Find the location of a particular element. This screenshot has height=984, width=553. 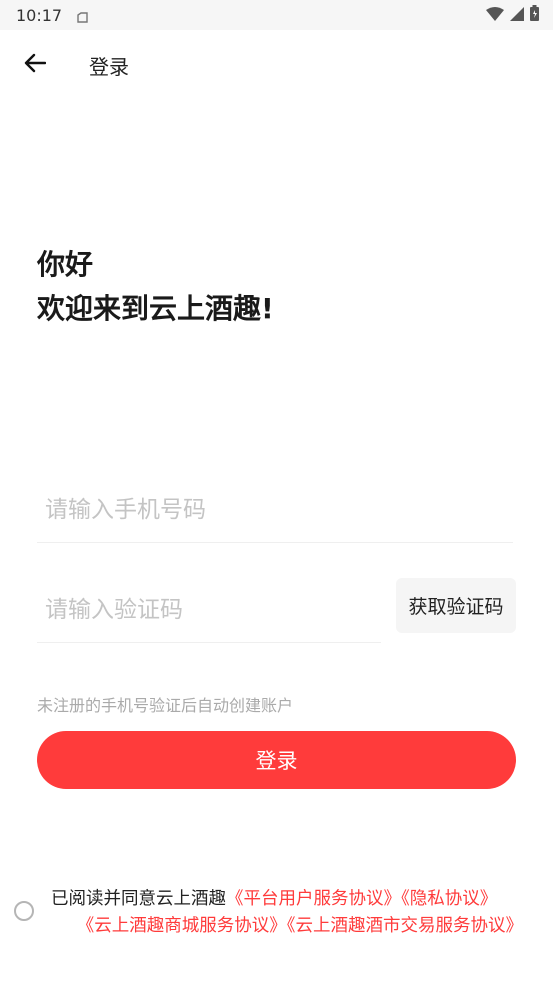

agreement-prefix: 已阅读并同意云上酒趣 is located at coordinates (138, 899).